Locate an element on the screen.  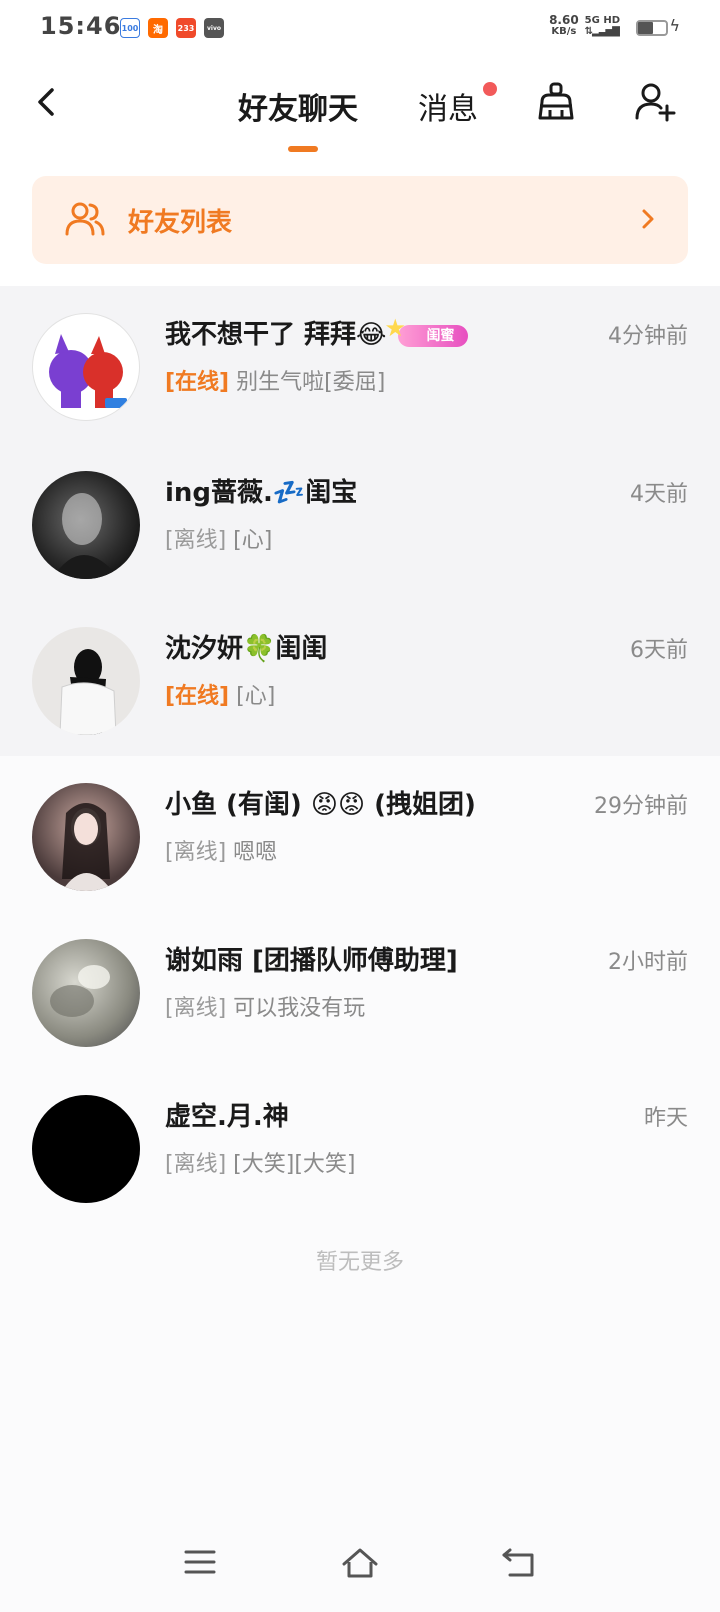
chat-item: ing蔷薇.💤闺宝 4天前 [离线] [心] is located at coordinates (360, 522).